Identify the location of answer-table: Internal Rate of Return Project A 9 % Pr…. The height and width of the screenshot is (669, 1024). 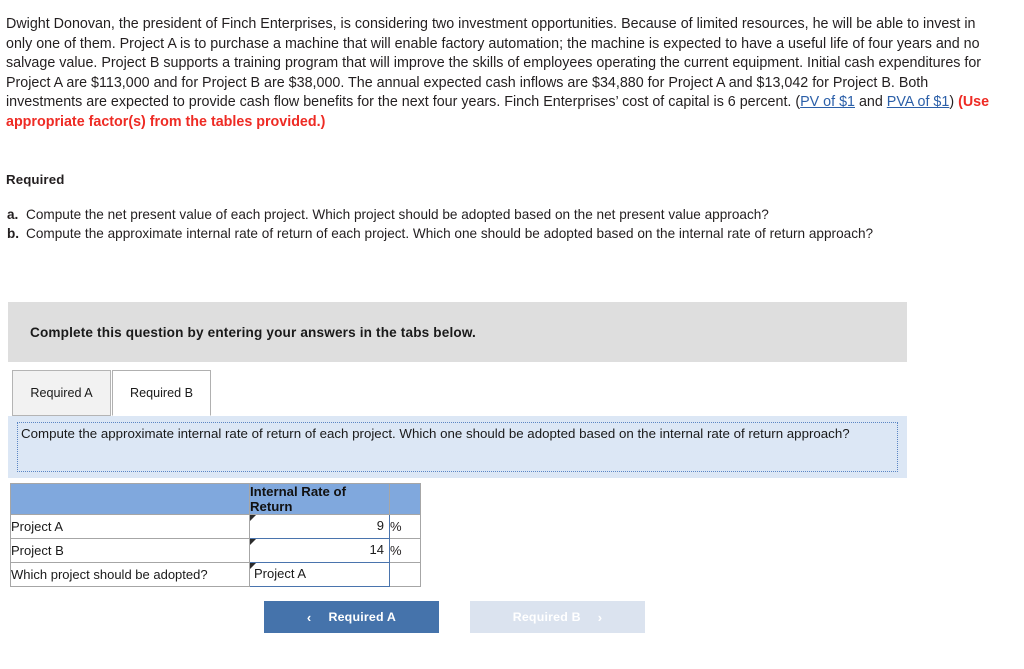
(215, 535).